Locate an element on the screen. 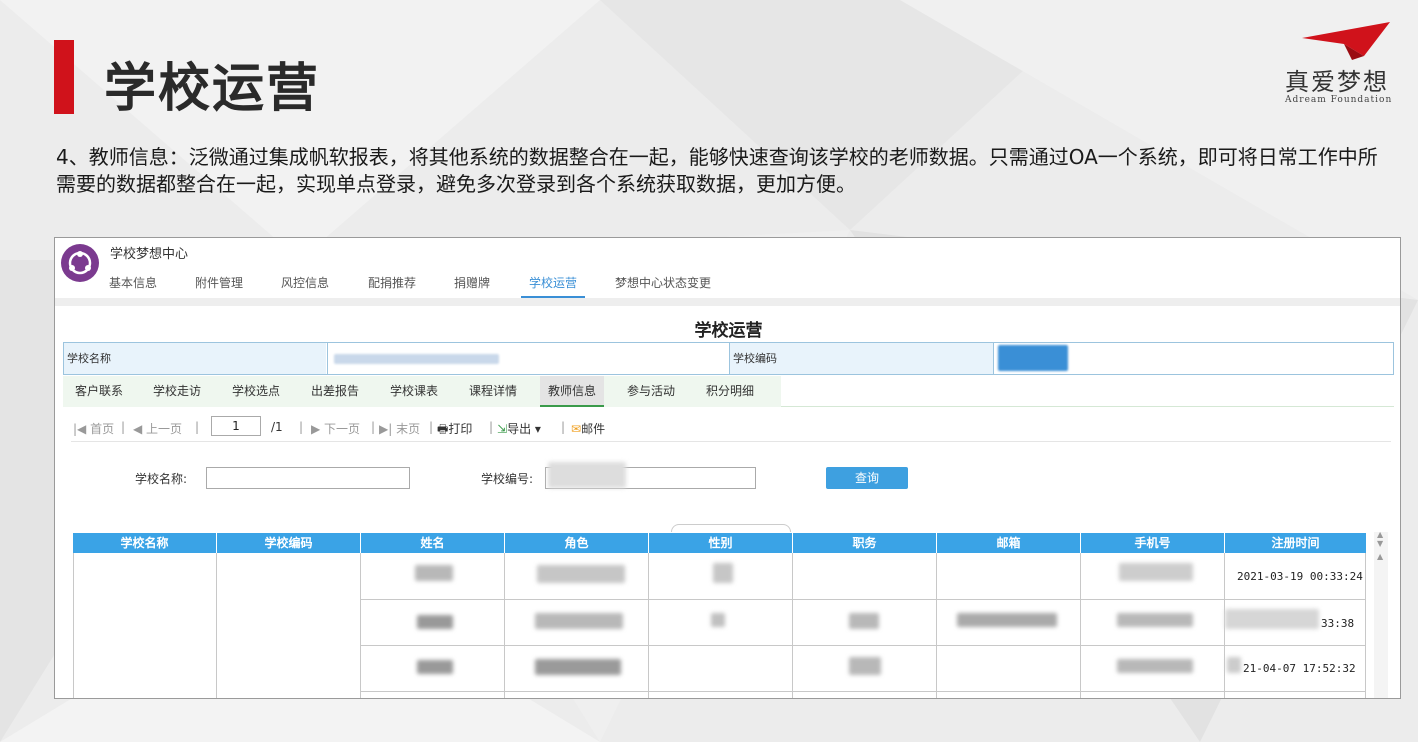 This screenshot has height=742, width=1418. register-time-cell: 21-04-07 17:52:32 is located at coordinates (1299, 668).